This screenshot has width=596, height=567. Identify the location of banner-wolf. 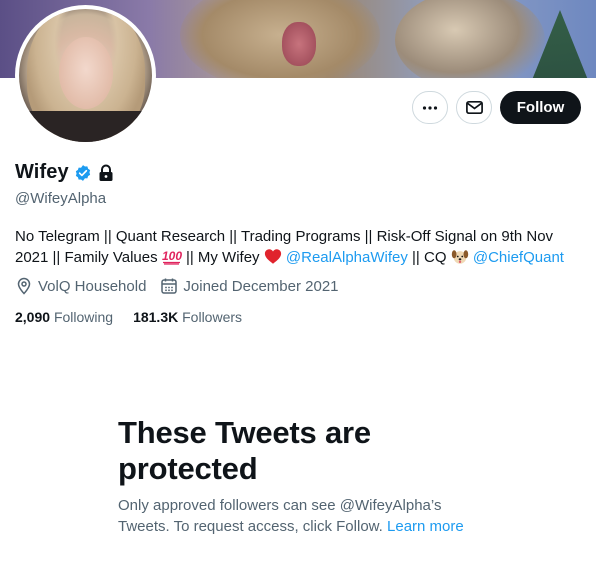
(470, 39).